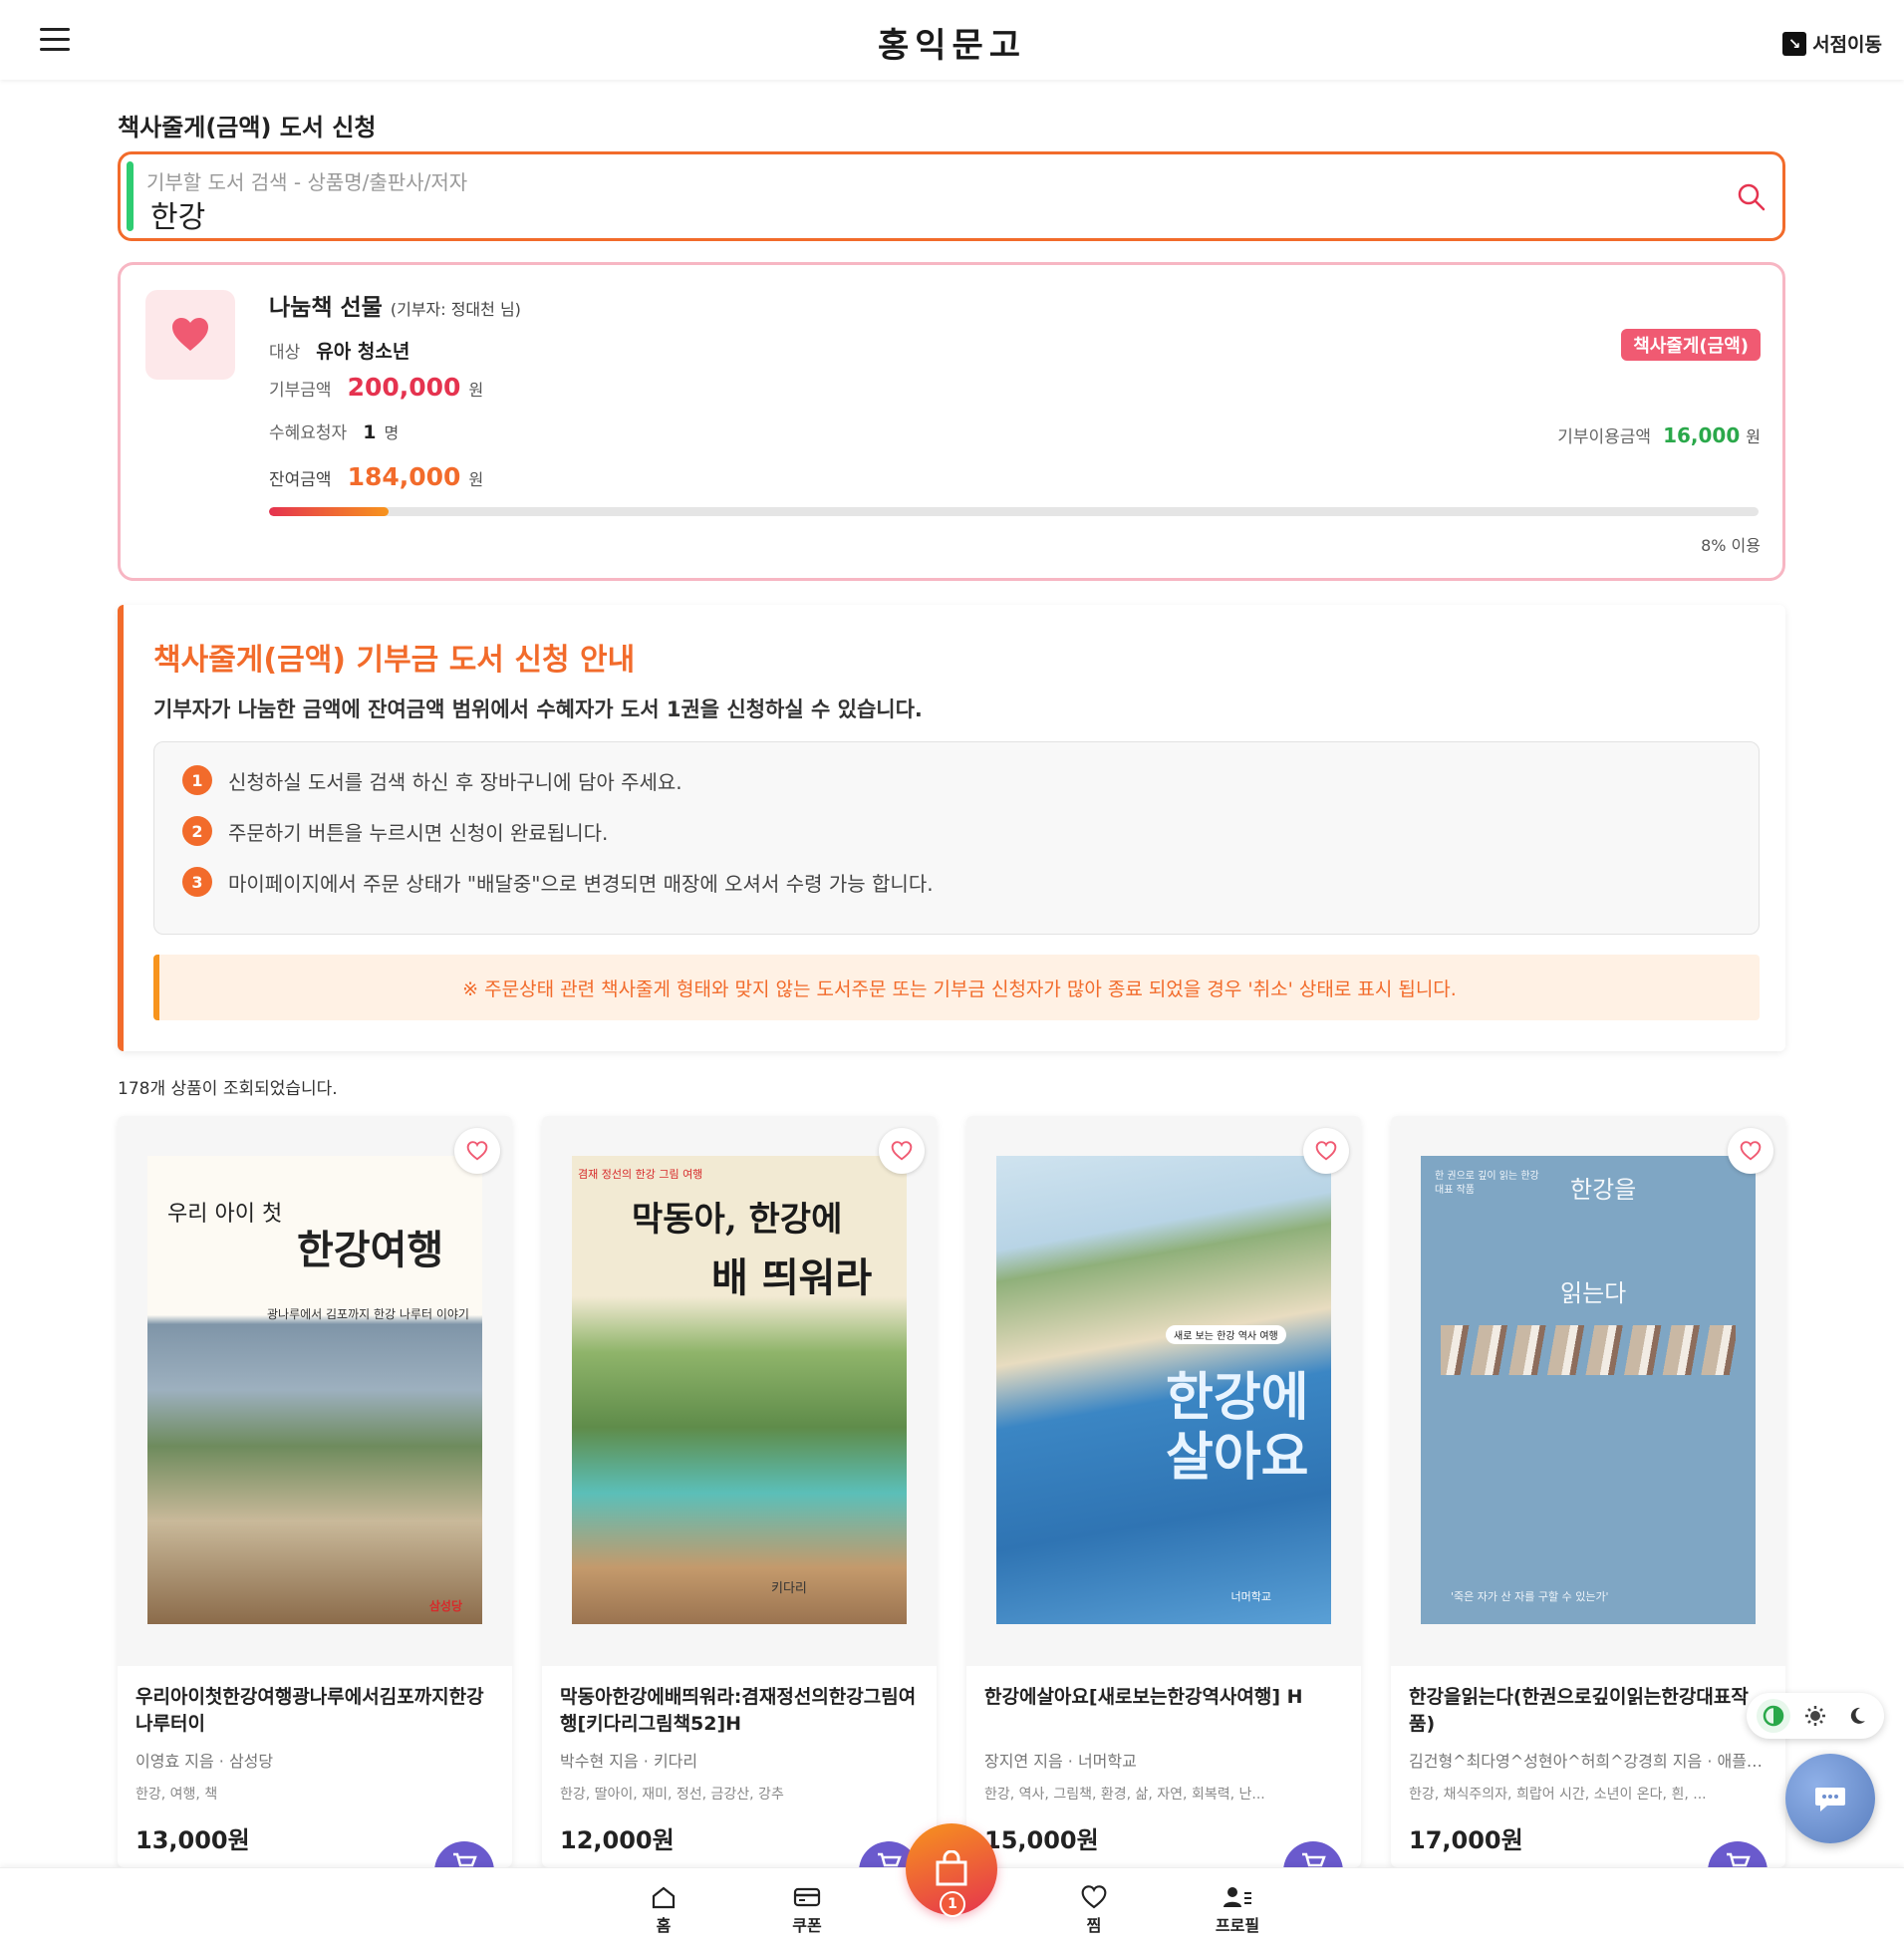 This screenshot has width=1904, height=1946. I want to click on gift-target-row: 대상 유아 청소년, so click(339, 350).